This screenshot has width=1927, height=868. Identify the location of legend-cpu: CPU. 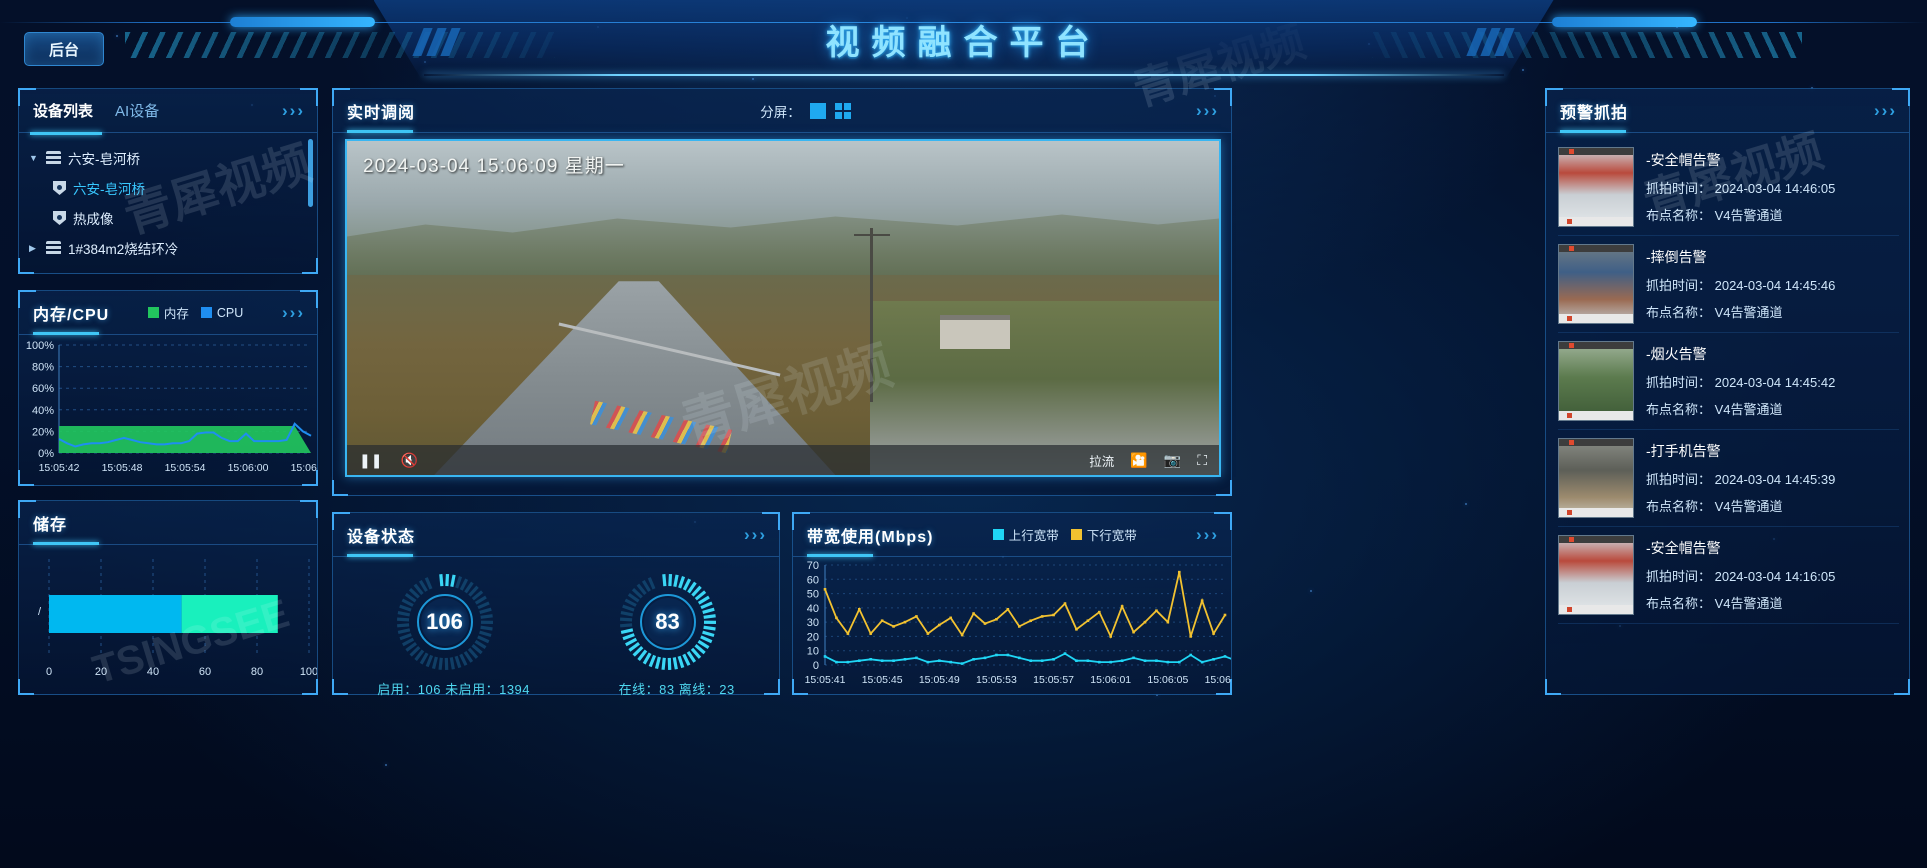
(221, 313).